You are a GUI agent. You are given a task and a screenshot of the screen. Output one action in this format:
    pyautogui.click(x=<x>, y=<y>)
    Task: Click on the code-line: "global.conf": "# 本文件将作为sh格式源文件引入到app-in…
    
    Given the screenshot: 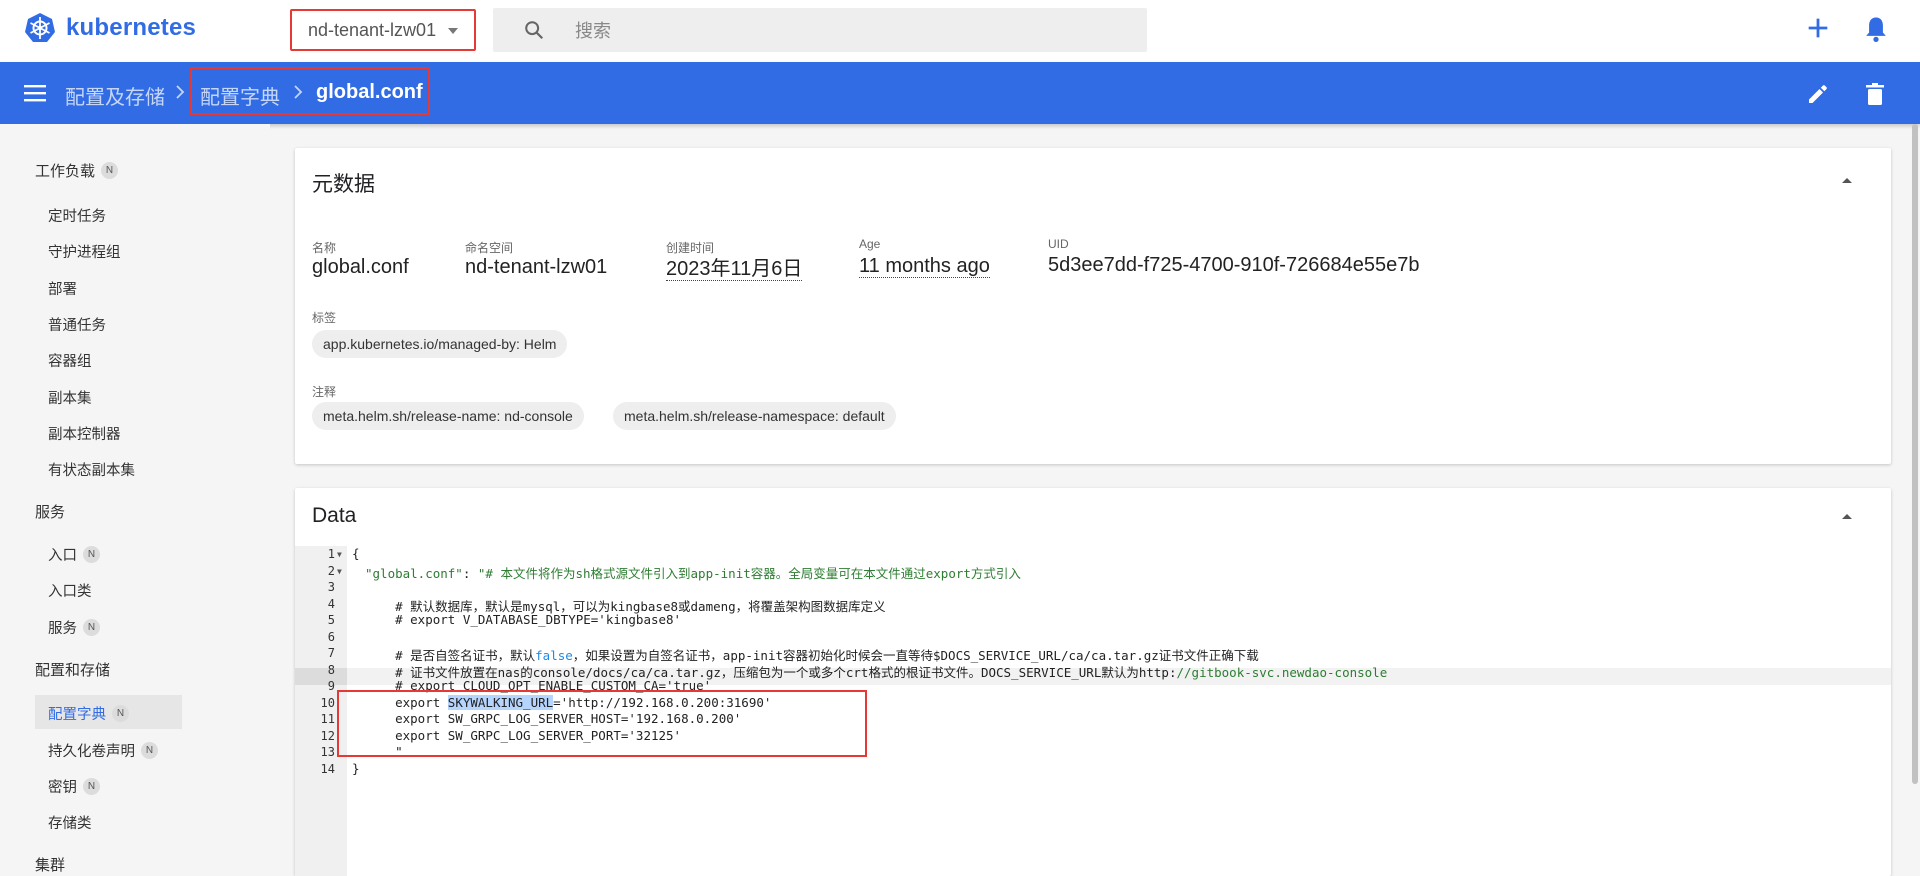 What is the action you would take?
    pyautogui.click(x=693, y=572)
    